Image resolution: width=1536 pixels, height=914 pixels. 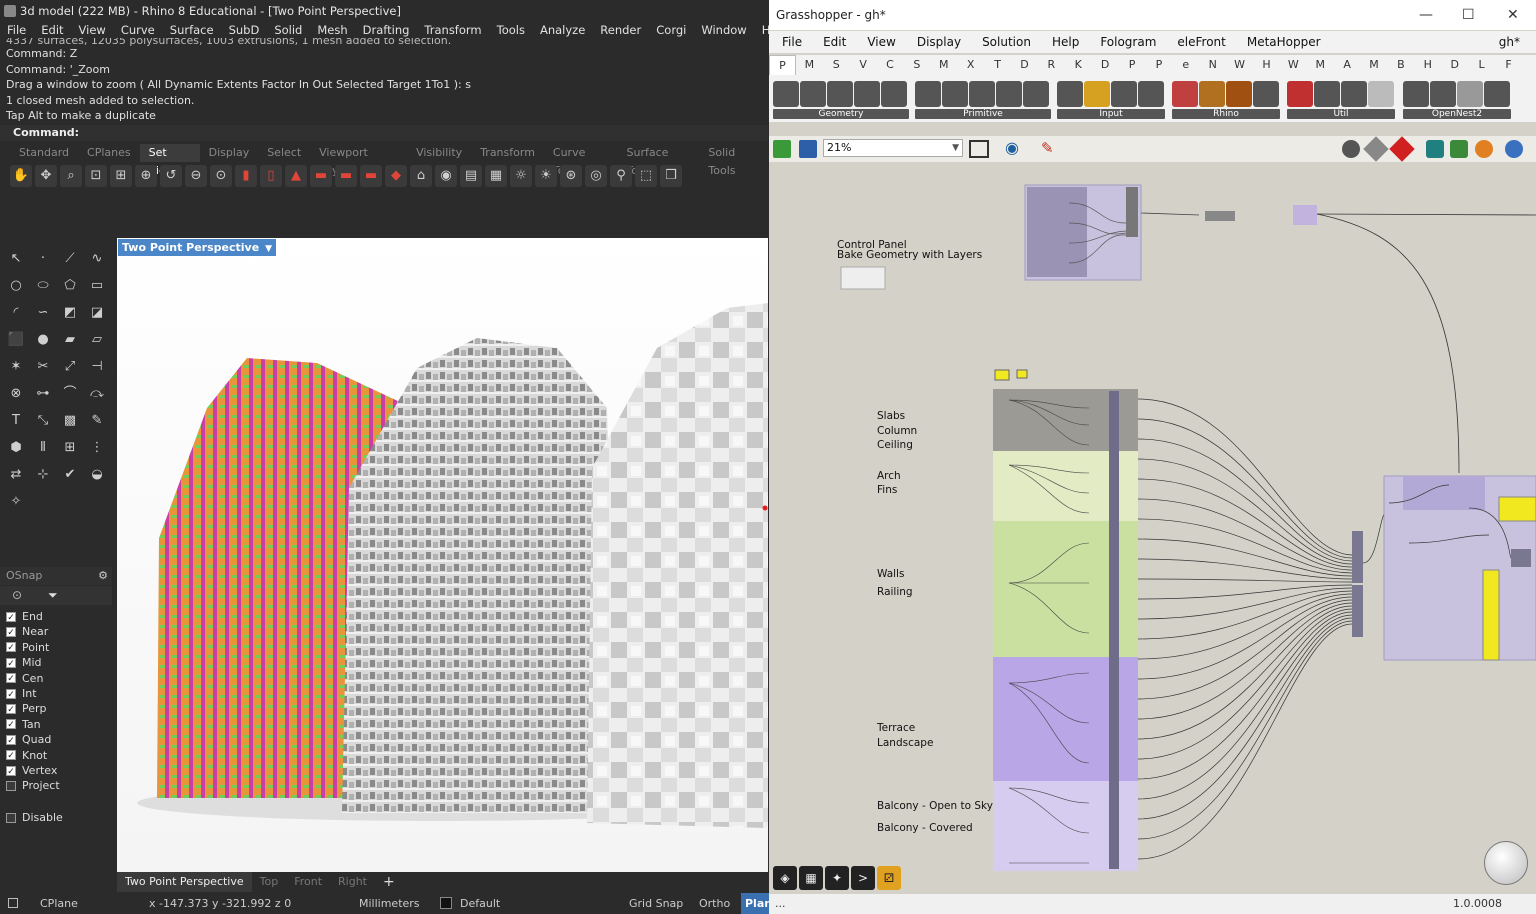 What do you see at coordinates (97, 475) in the screenshot?
I see `render-icon: ◒` at bounding box center [97, 475].